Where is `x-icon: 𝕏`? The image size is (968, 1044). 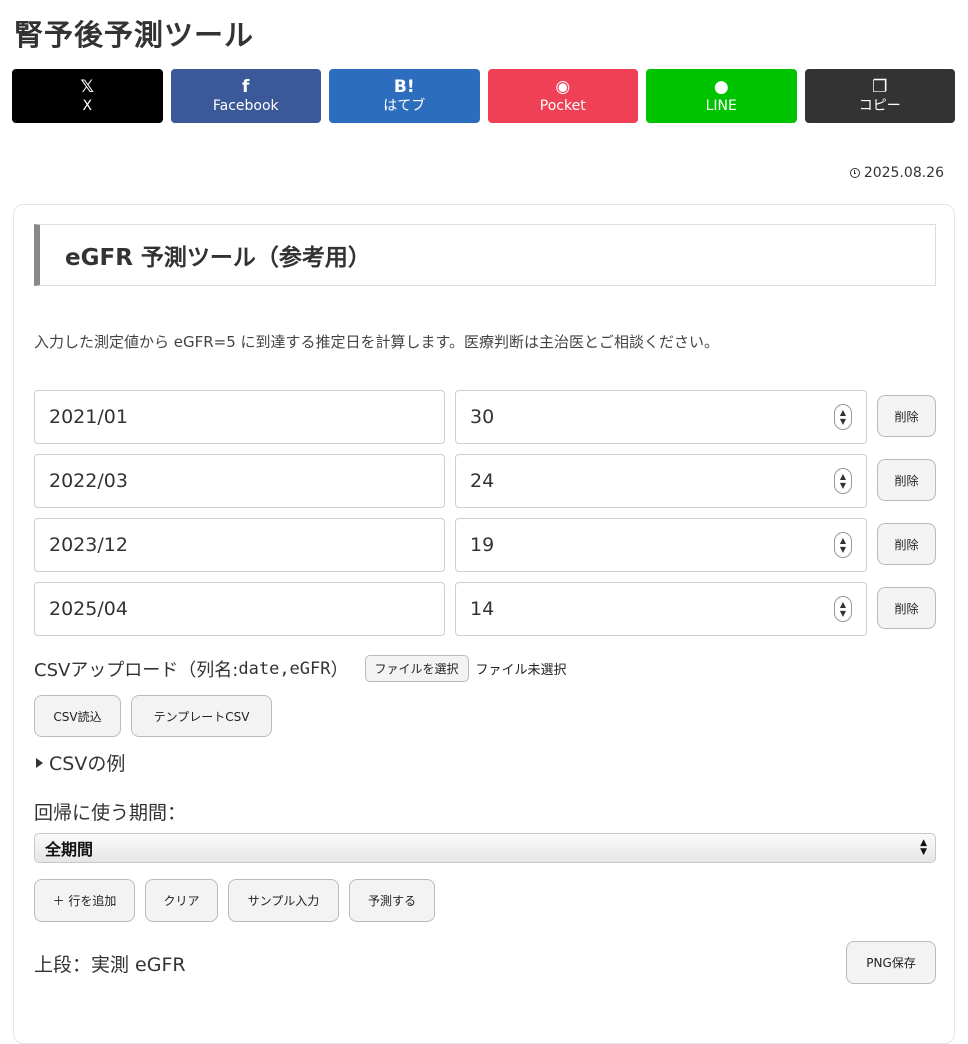 x-icon: 𝕏 is located at coordinates (87, 87).